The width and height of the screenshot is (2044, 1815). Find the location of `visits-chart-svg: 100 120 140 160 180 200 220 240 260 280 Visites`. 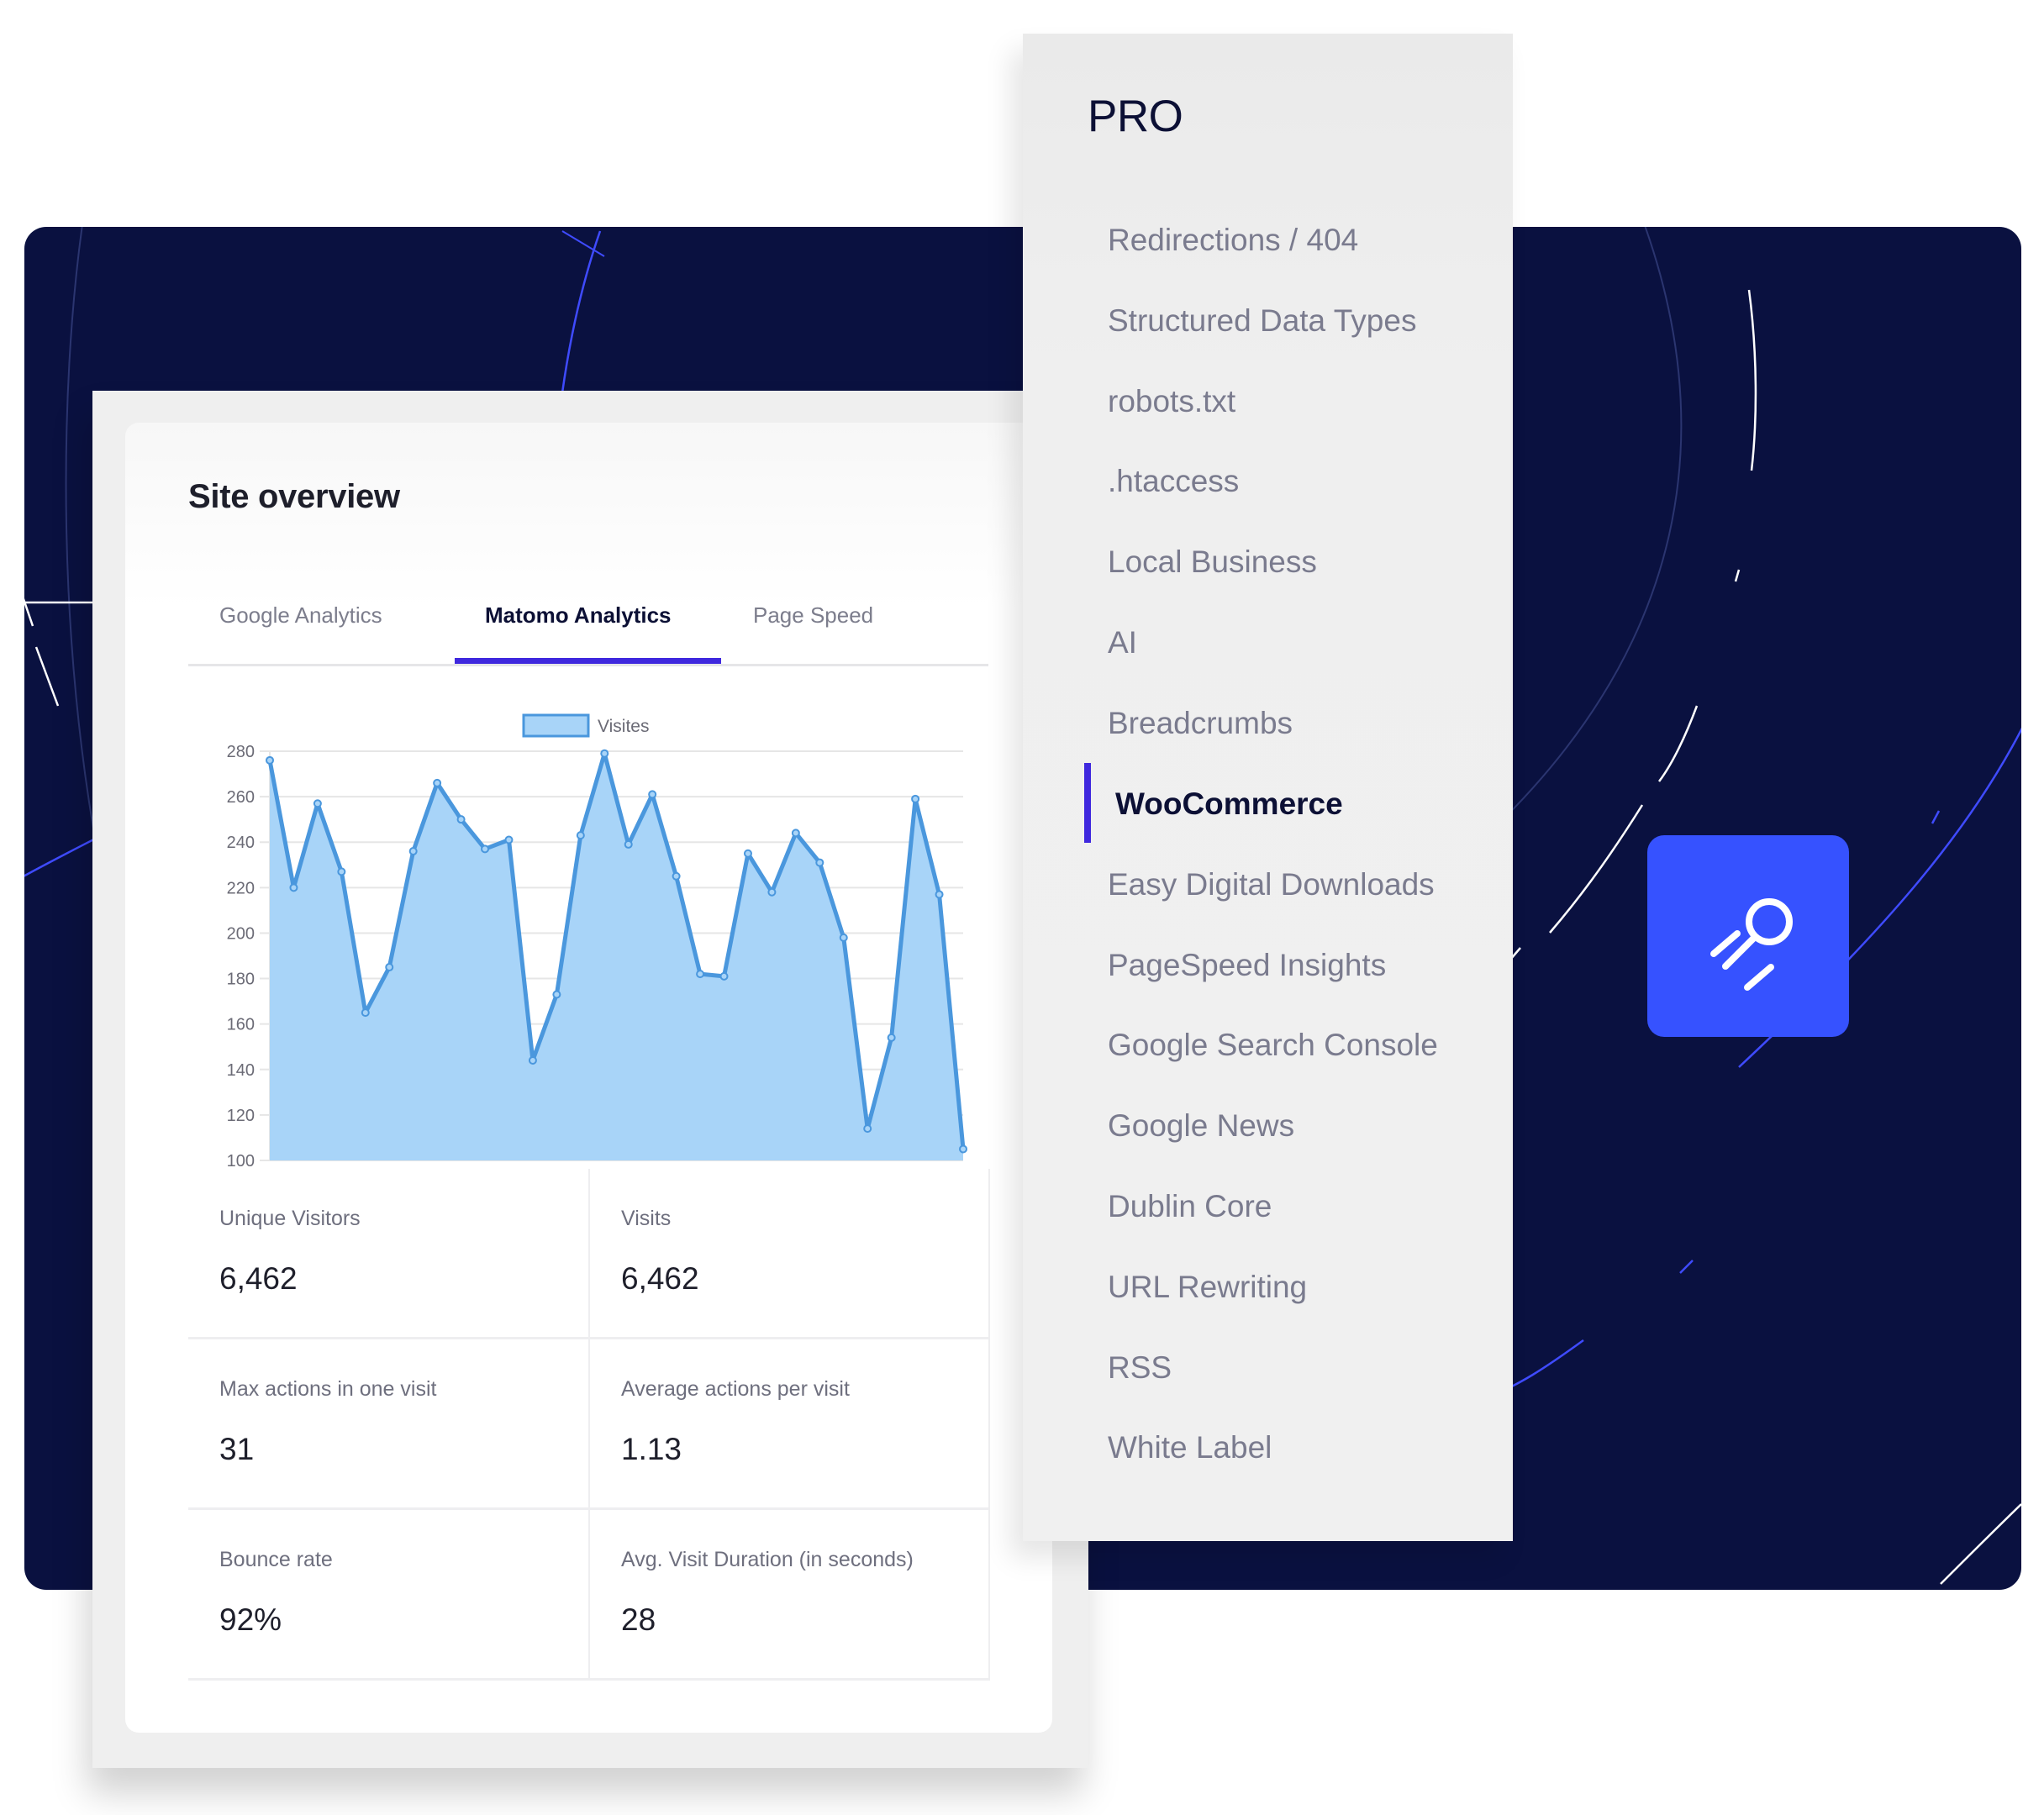

visits-chart-svg: 100 120 140 160 180 200 220 240 260 280 Visites is located at coordinates (597, 942).